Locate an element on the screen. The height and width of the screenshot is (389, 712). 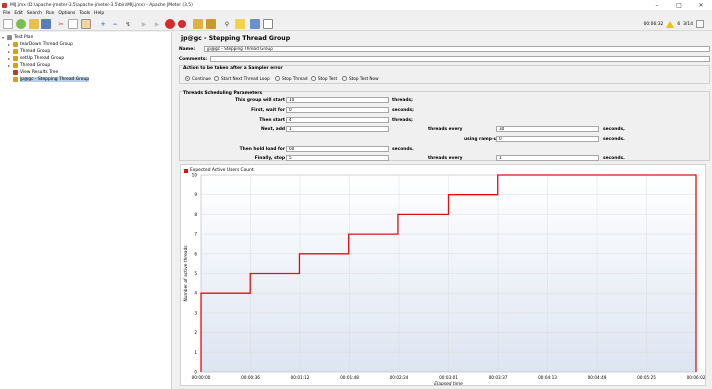
start-icon: ▶ is located at coordinates (144, 24).